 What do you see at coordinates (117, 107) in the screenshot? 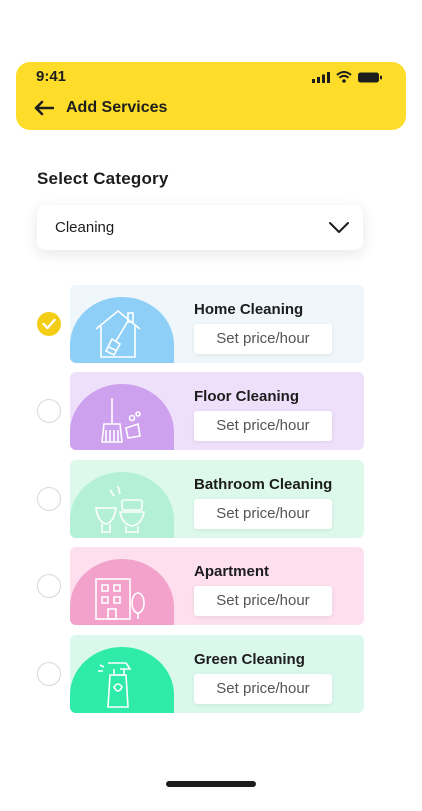
I see `page-title: Add Services` at bounding box center [117, 107].